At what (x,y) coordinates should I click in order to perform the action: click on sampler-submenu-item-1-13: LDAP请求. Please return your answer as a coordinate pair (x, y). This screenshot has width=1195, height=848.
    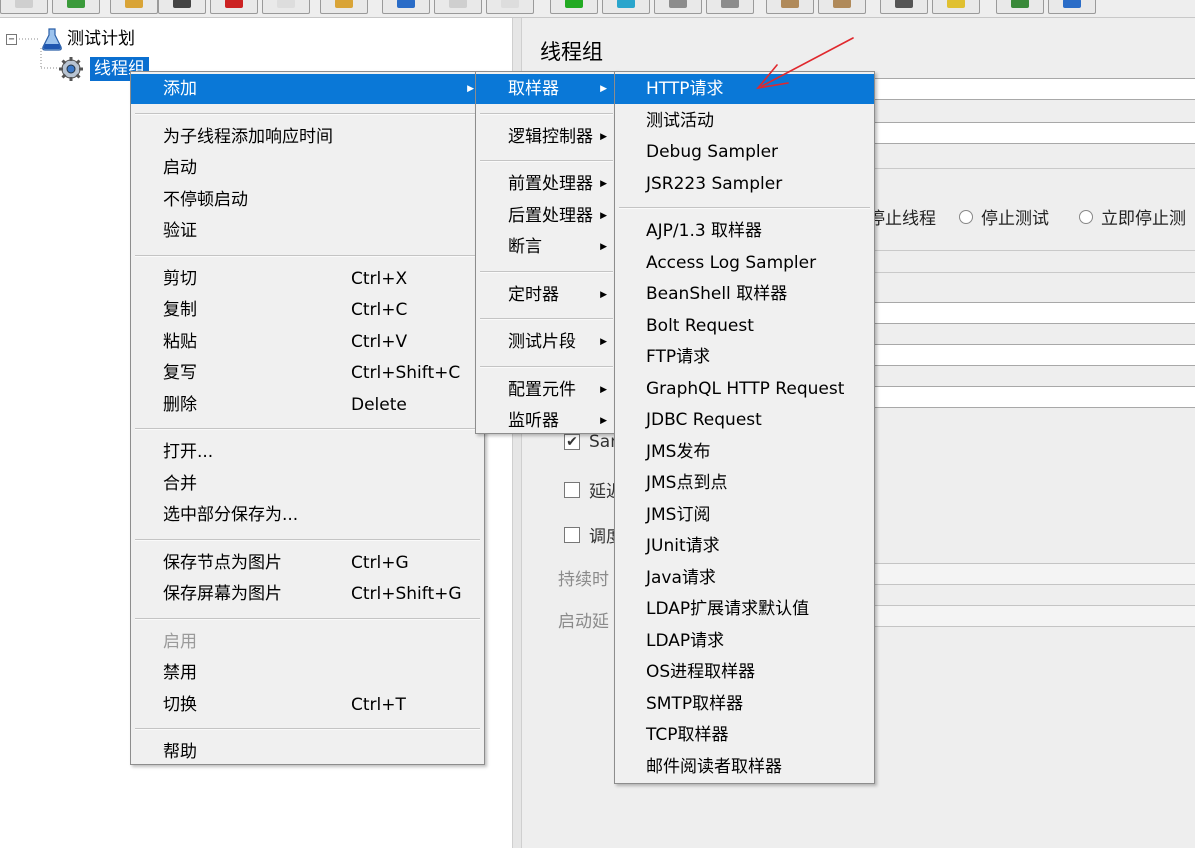
    Looking at the image, I should click on (744, 641).